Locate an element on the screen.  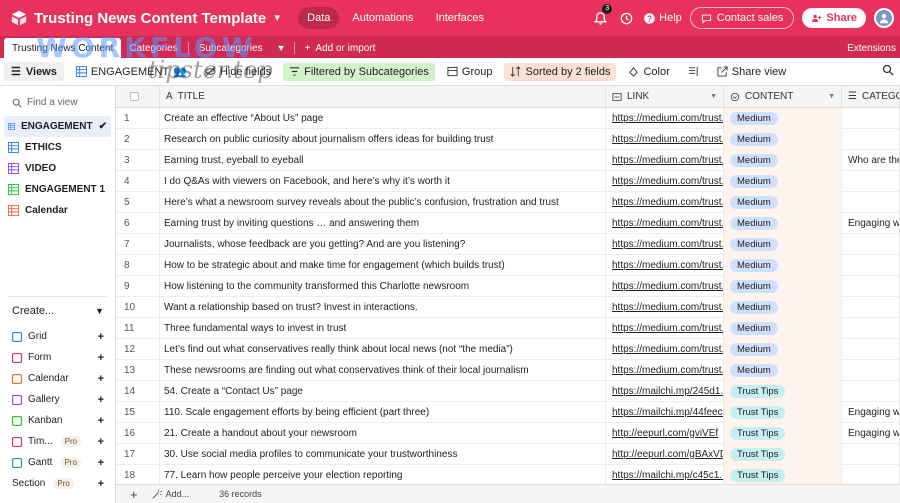
filter-button: Filtered by Subcategories is located at coordinates (359, 71).